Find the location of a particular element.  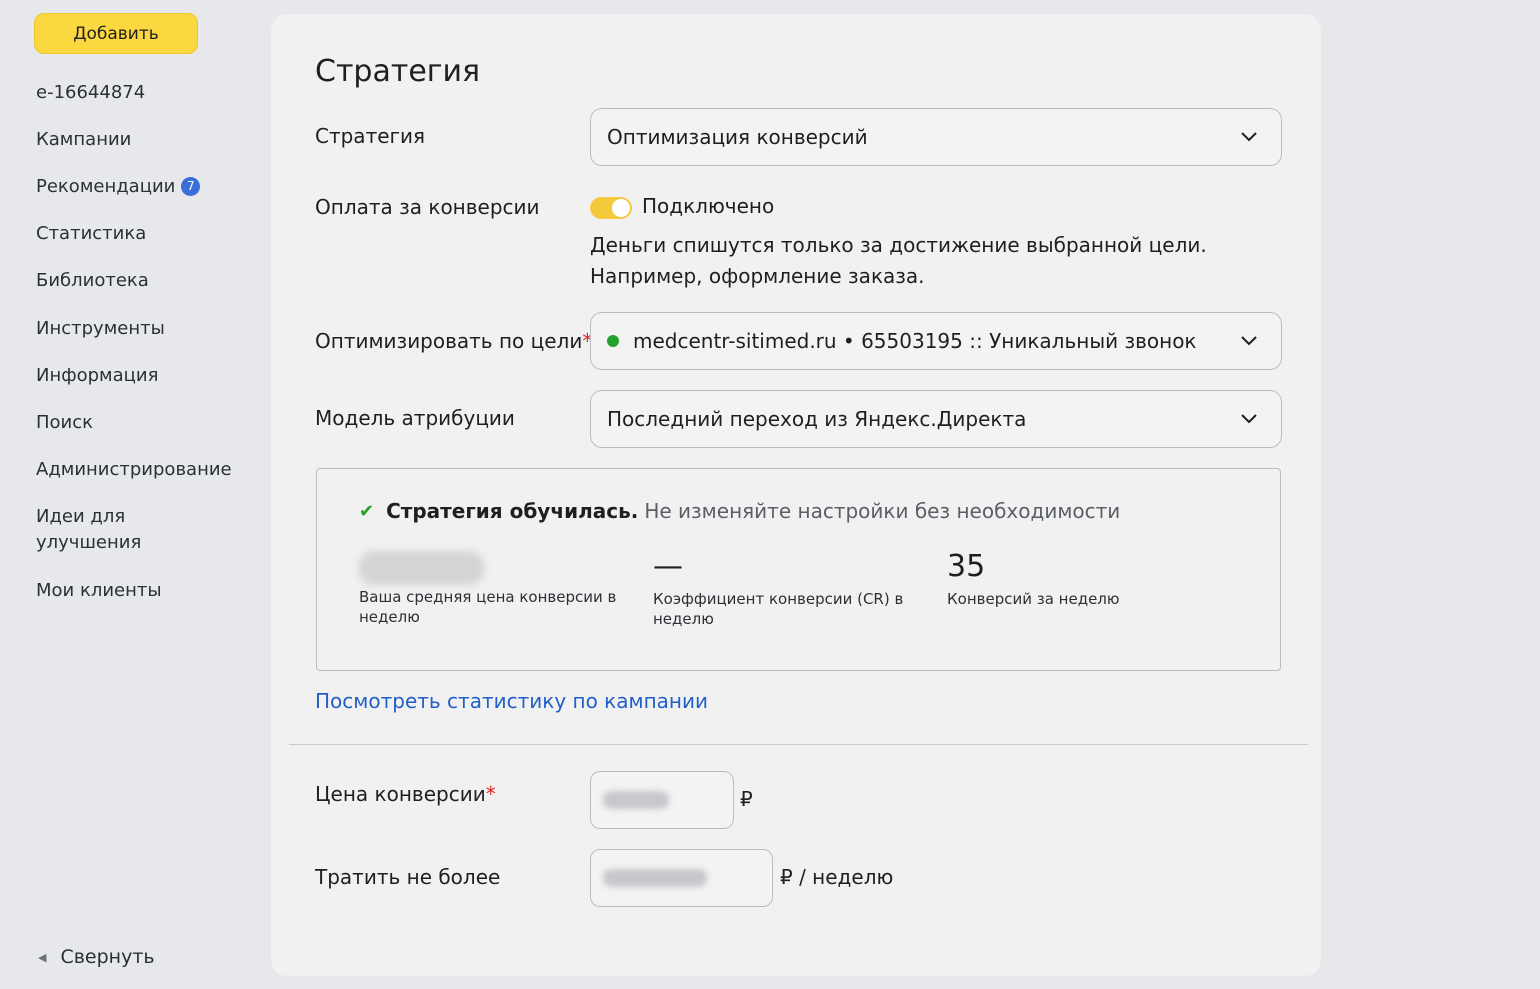

pay-for-conversions-toggle is located at coordinates (611, 208).